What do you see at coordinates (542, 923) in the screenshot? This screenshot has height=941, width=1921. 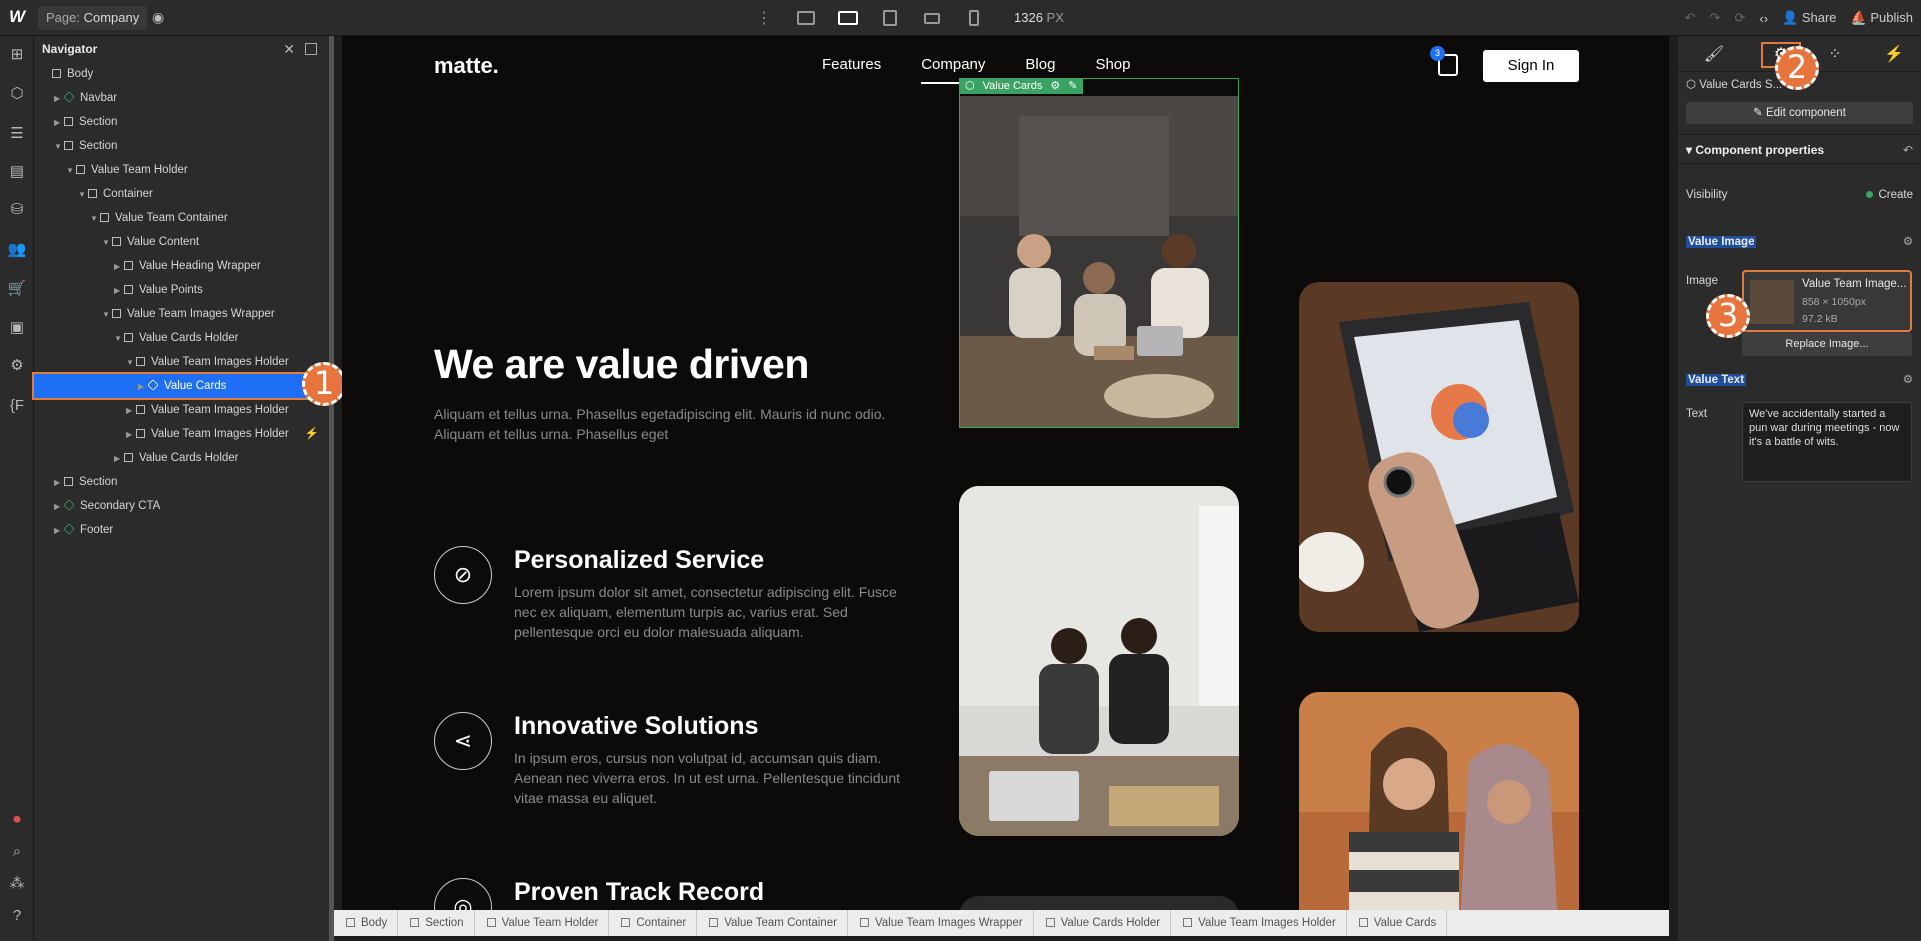 I see `breadcrumb-item: Value Team Holder` at bounding box center [542, 923].